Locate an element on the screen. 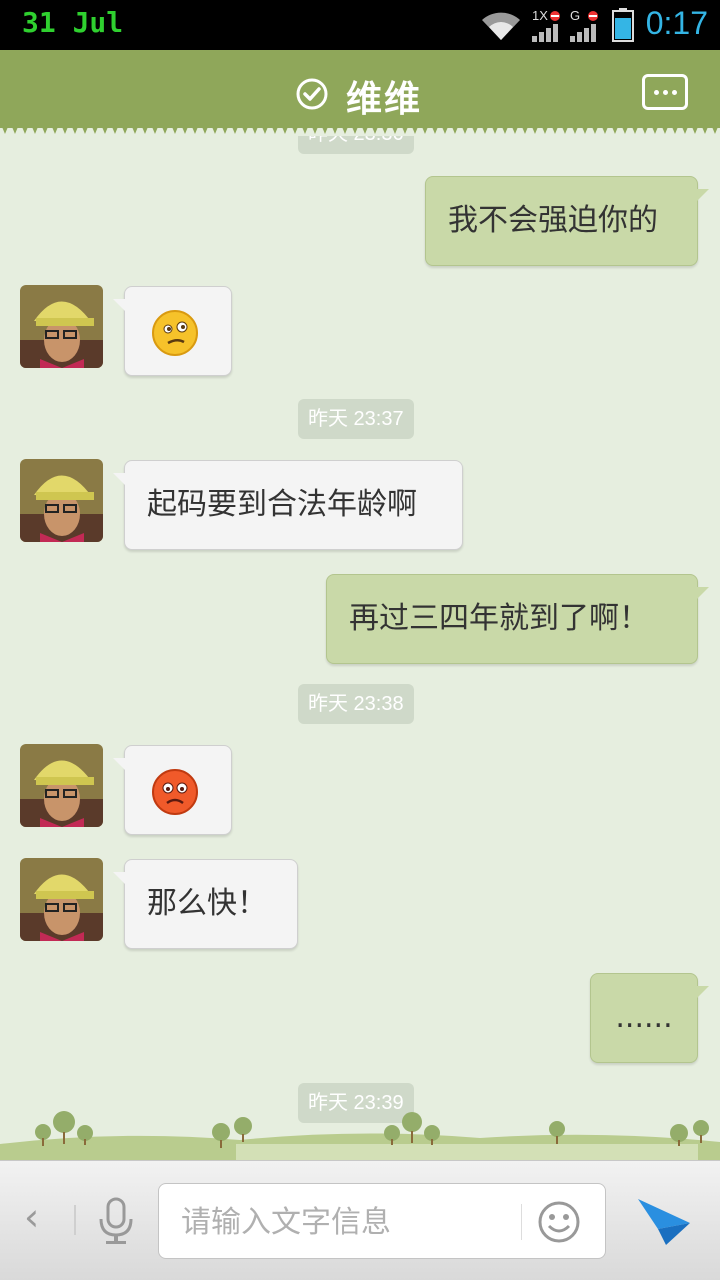 This screenshot has width=720, height=1280. signal-g-icon is located at coordinates (583, 33).